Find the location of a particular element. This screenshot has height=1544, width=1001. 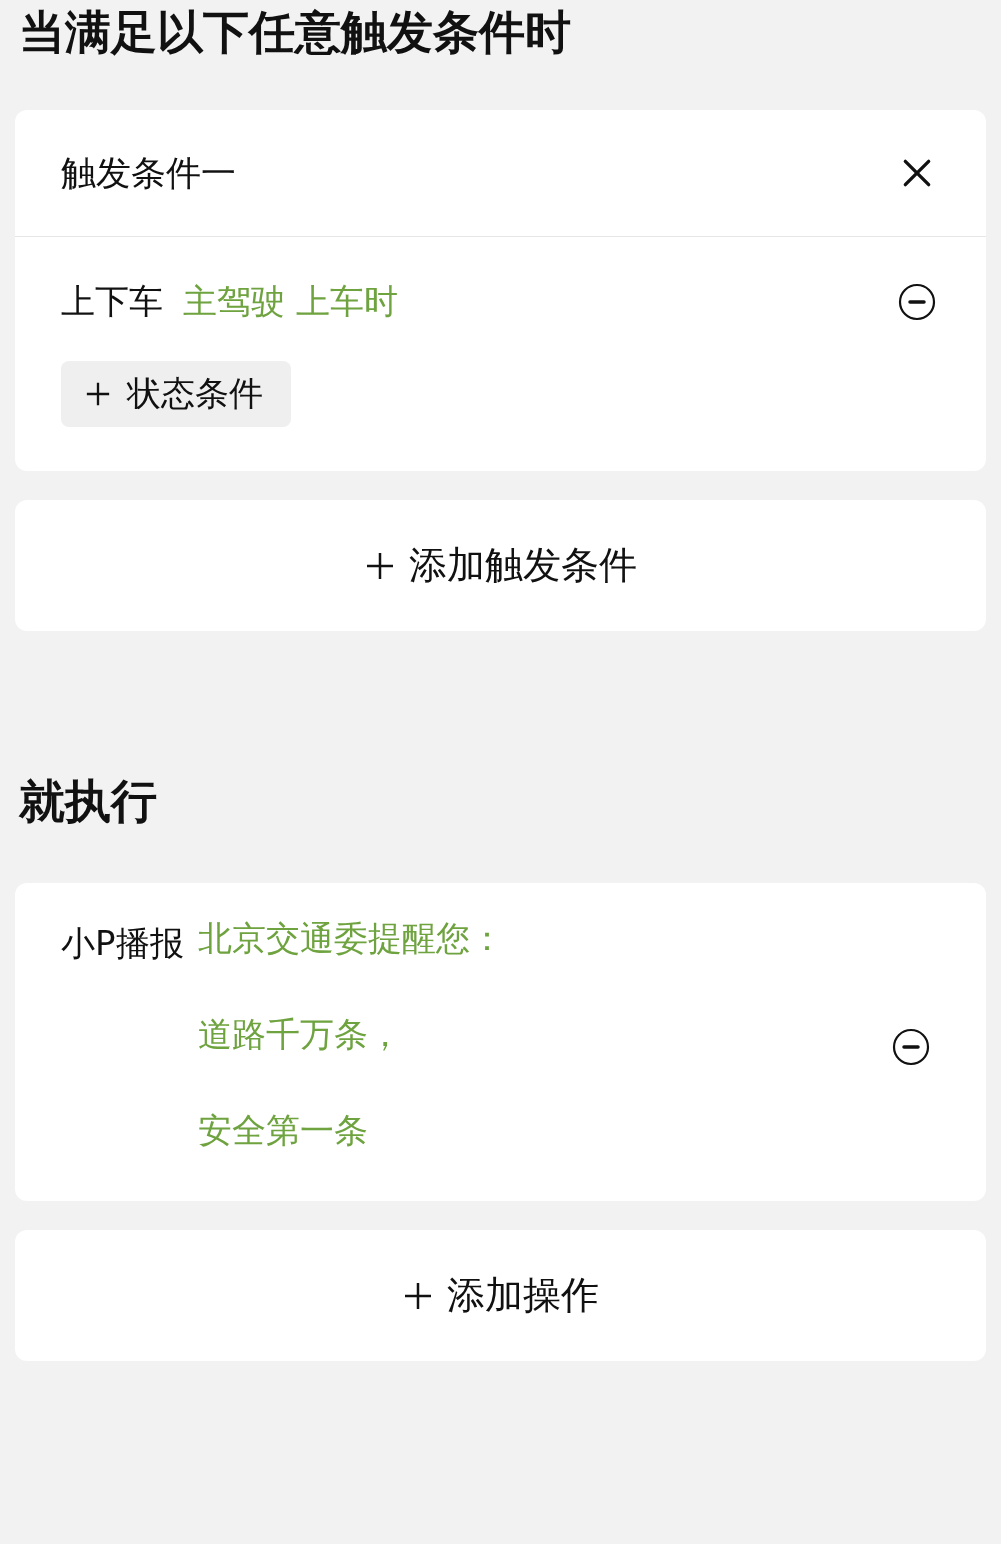

add-state-condition-button: 状态条件 is located at coordinates (176, 394).